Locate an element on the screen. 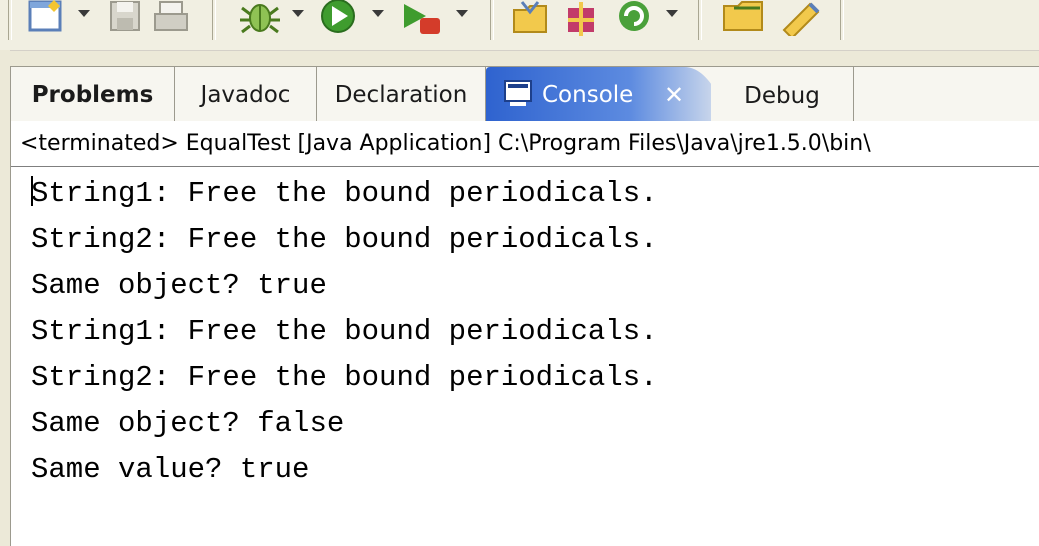  console-icon is located at coordinates (518, 93).